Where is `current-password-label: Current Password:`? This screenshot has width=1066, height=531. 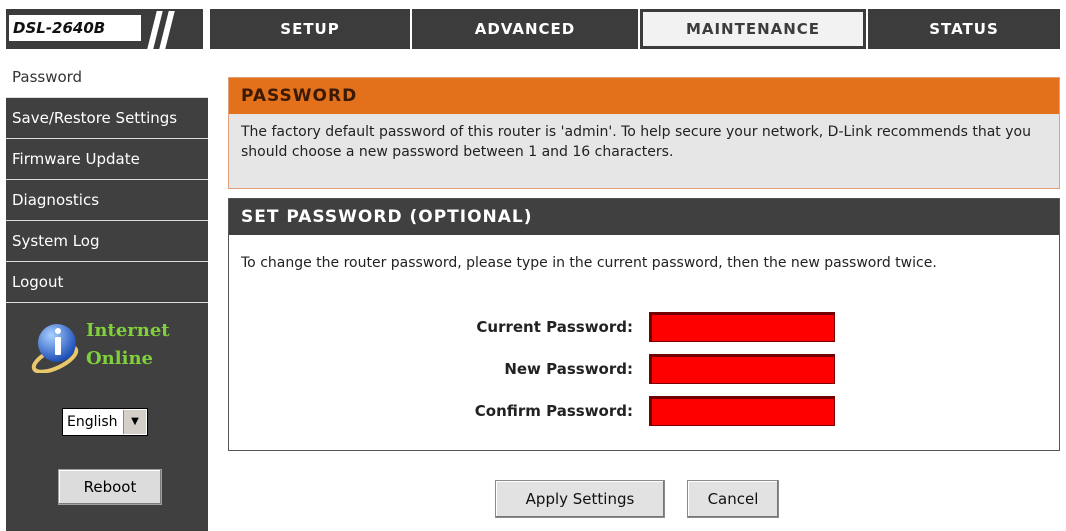 current-password-label: Current Password: is located at coordinates (554, 327).